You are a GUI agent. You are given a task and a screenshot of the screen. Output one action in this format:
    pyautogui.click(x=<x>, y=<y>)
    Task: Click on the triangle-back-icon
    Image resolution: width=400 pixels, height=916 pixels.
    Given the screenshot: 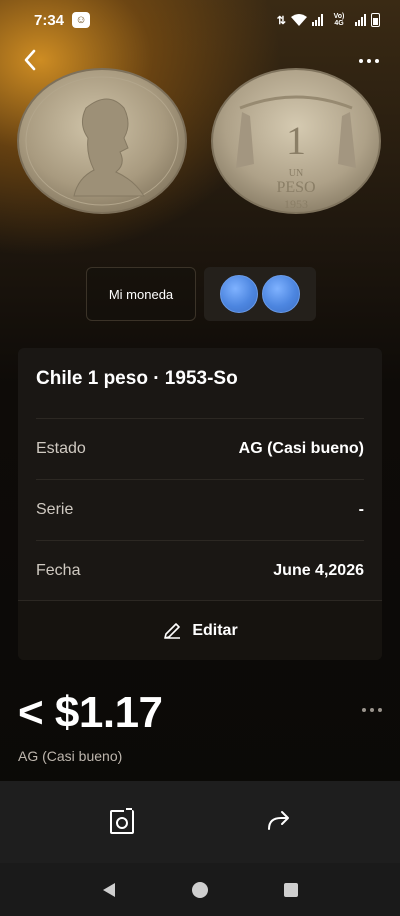 What is the action you would take?
    pyautogui.click(x=109, y=890)
    